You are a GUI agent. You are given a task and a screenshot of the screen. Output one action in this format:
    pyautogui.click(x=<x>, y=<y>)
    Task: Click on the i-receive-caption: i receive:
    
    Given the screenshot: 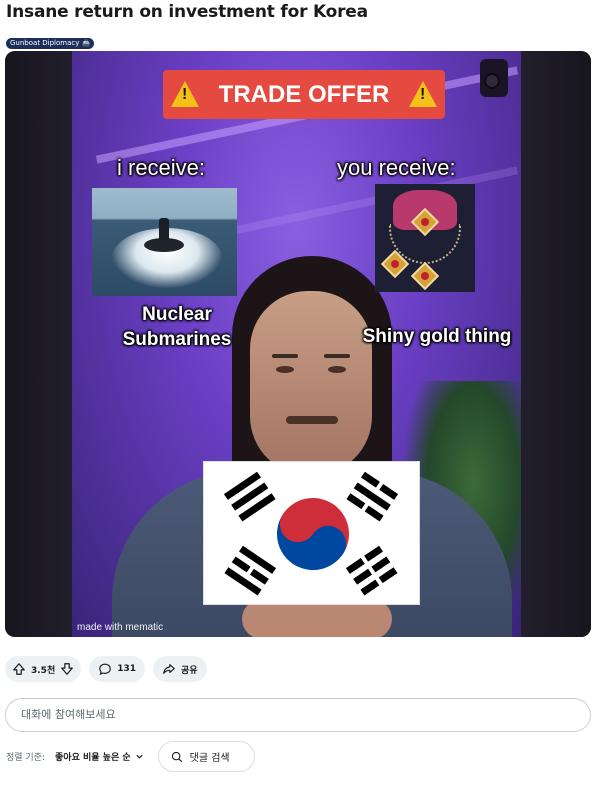 What is the action you would take?
    pyautogui.click(x=161, y=167)
    